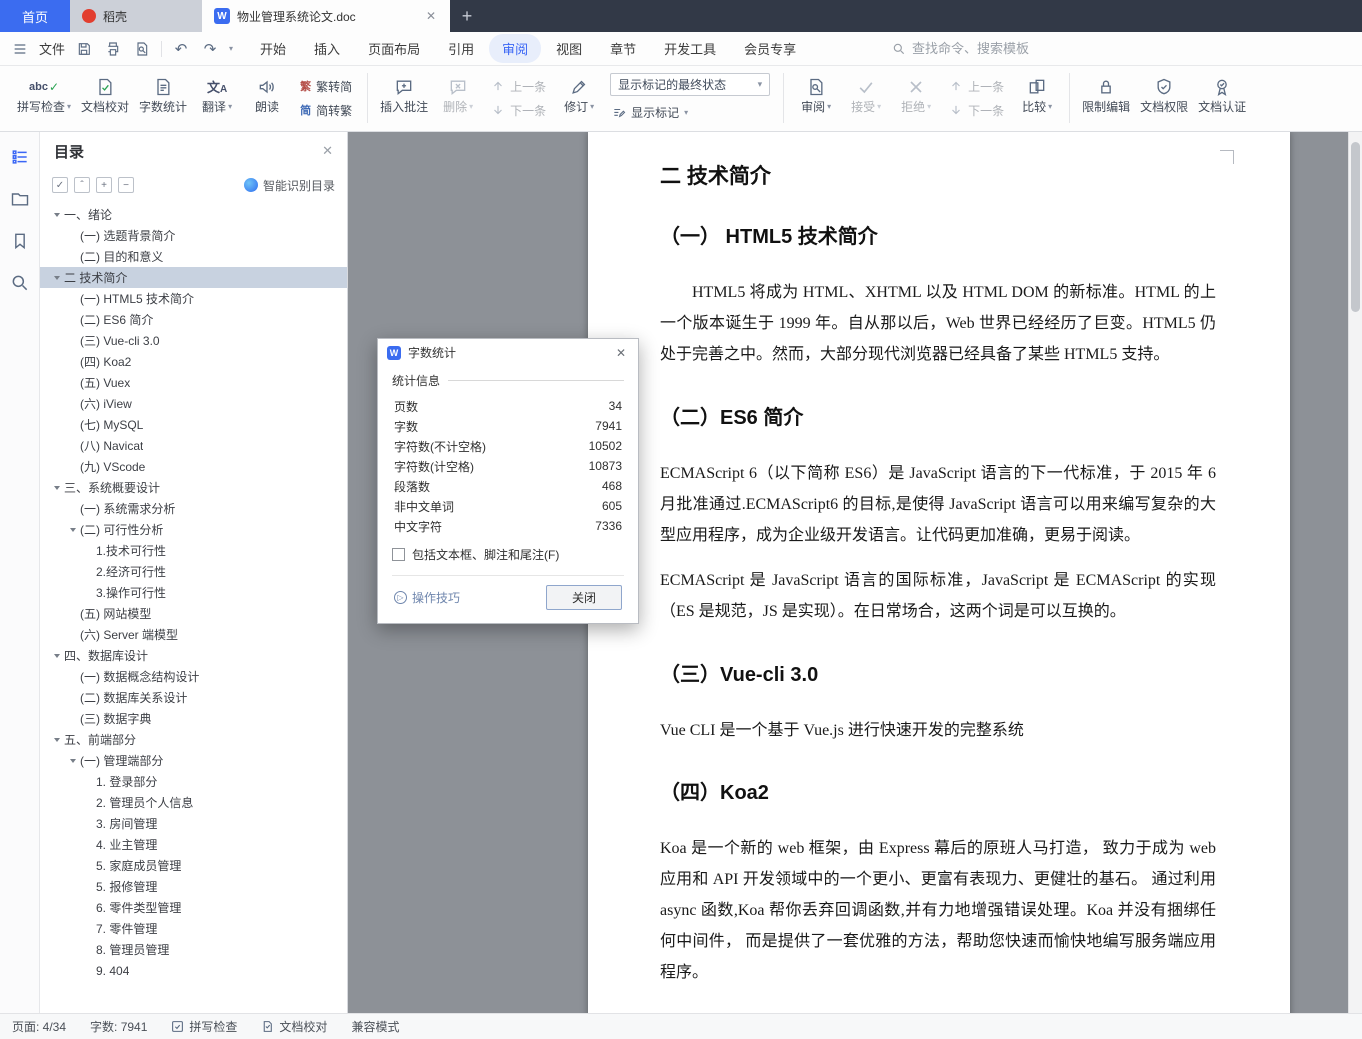  I want to click on home-tab: 首页, so click(35, 16).